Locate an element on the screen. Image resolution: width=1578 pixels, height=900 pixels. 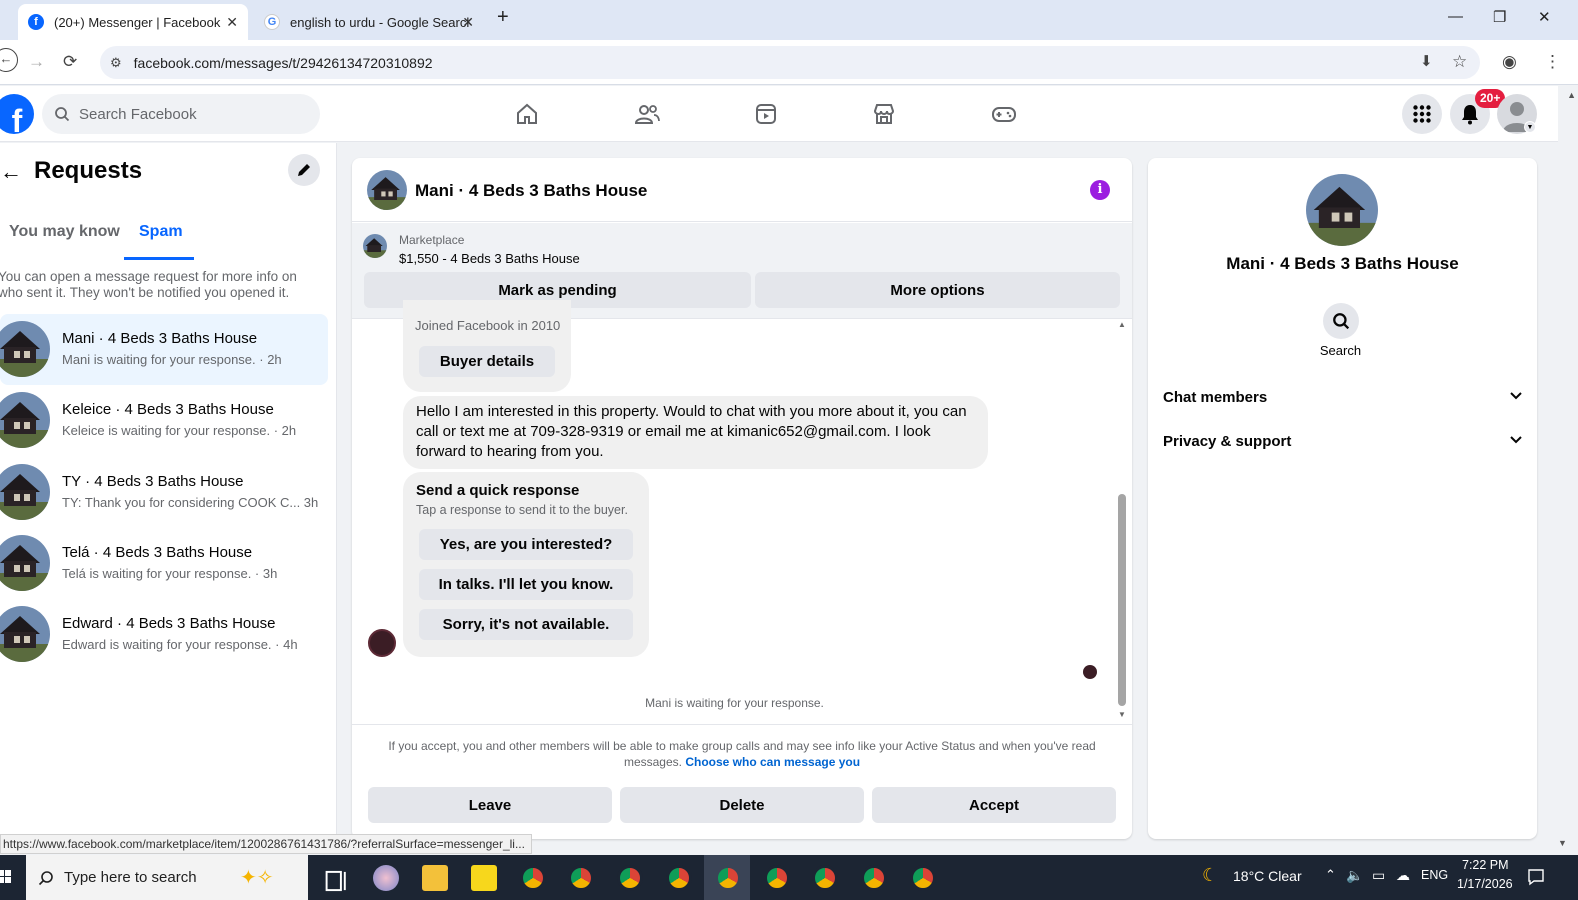
choose-who-can-message-link: Choose who can message you is located at coordinates (772, 762).